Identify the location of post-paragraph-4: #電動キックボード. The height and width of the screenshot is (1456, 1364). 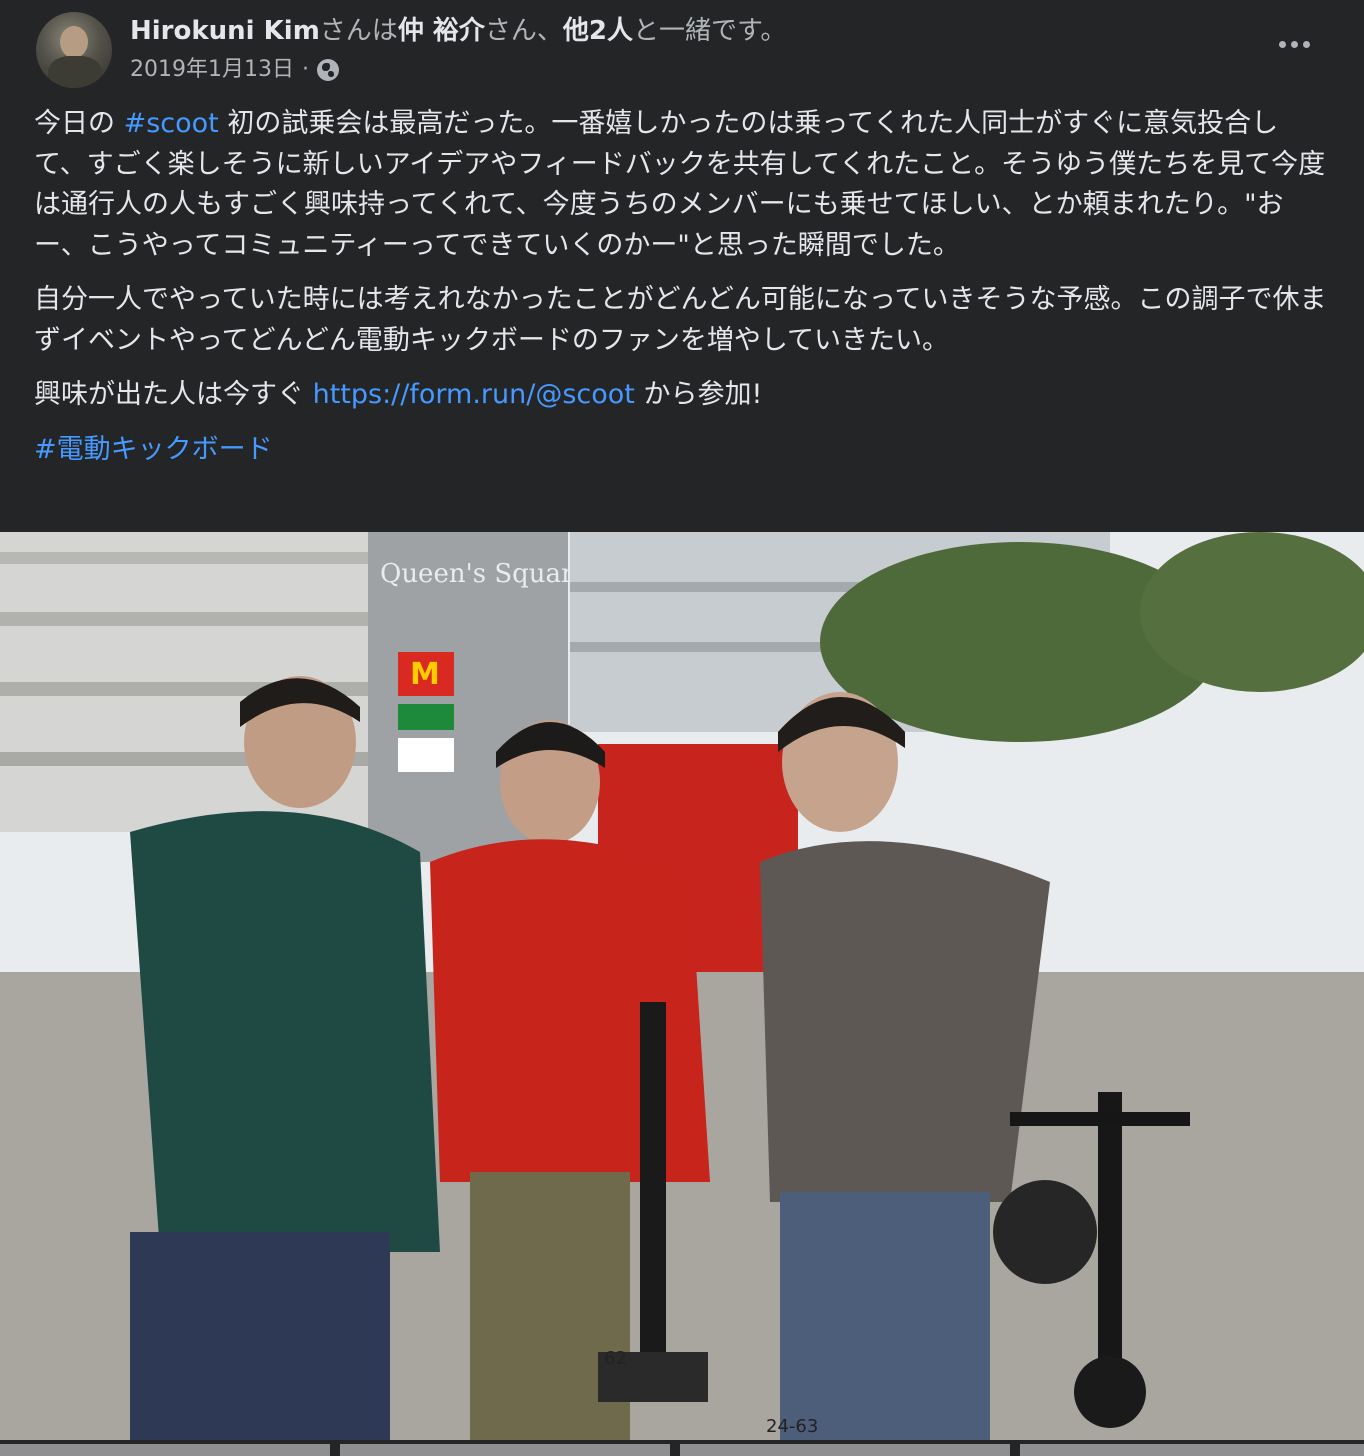
(682, 450).